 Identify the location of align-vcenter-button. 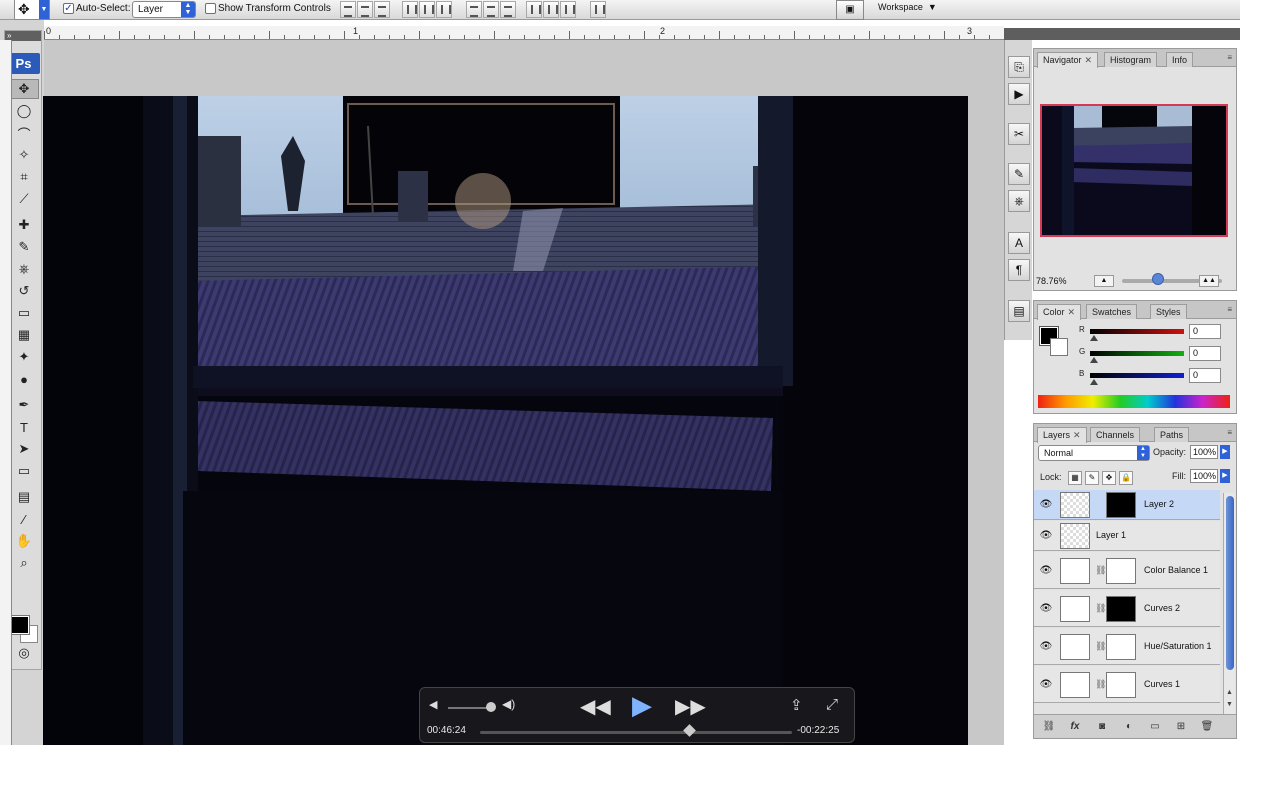
(365, 9).